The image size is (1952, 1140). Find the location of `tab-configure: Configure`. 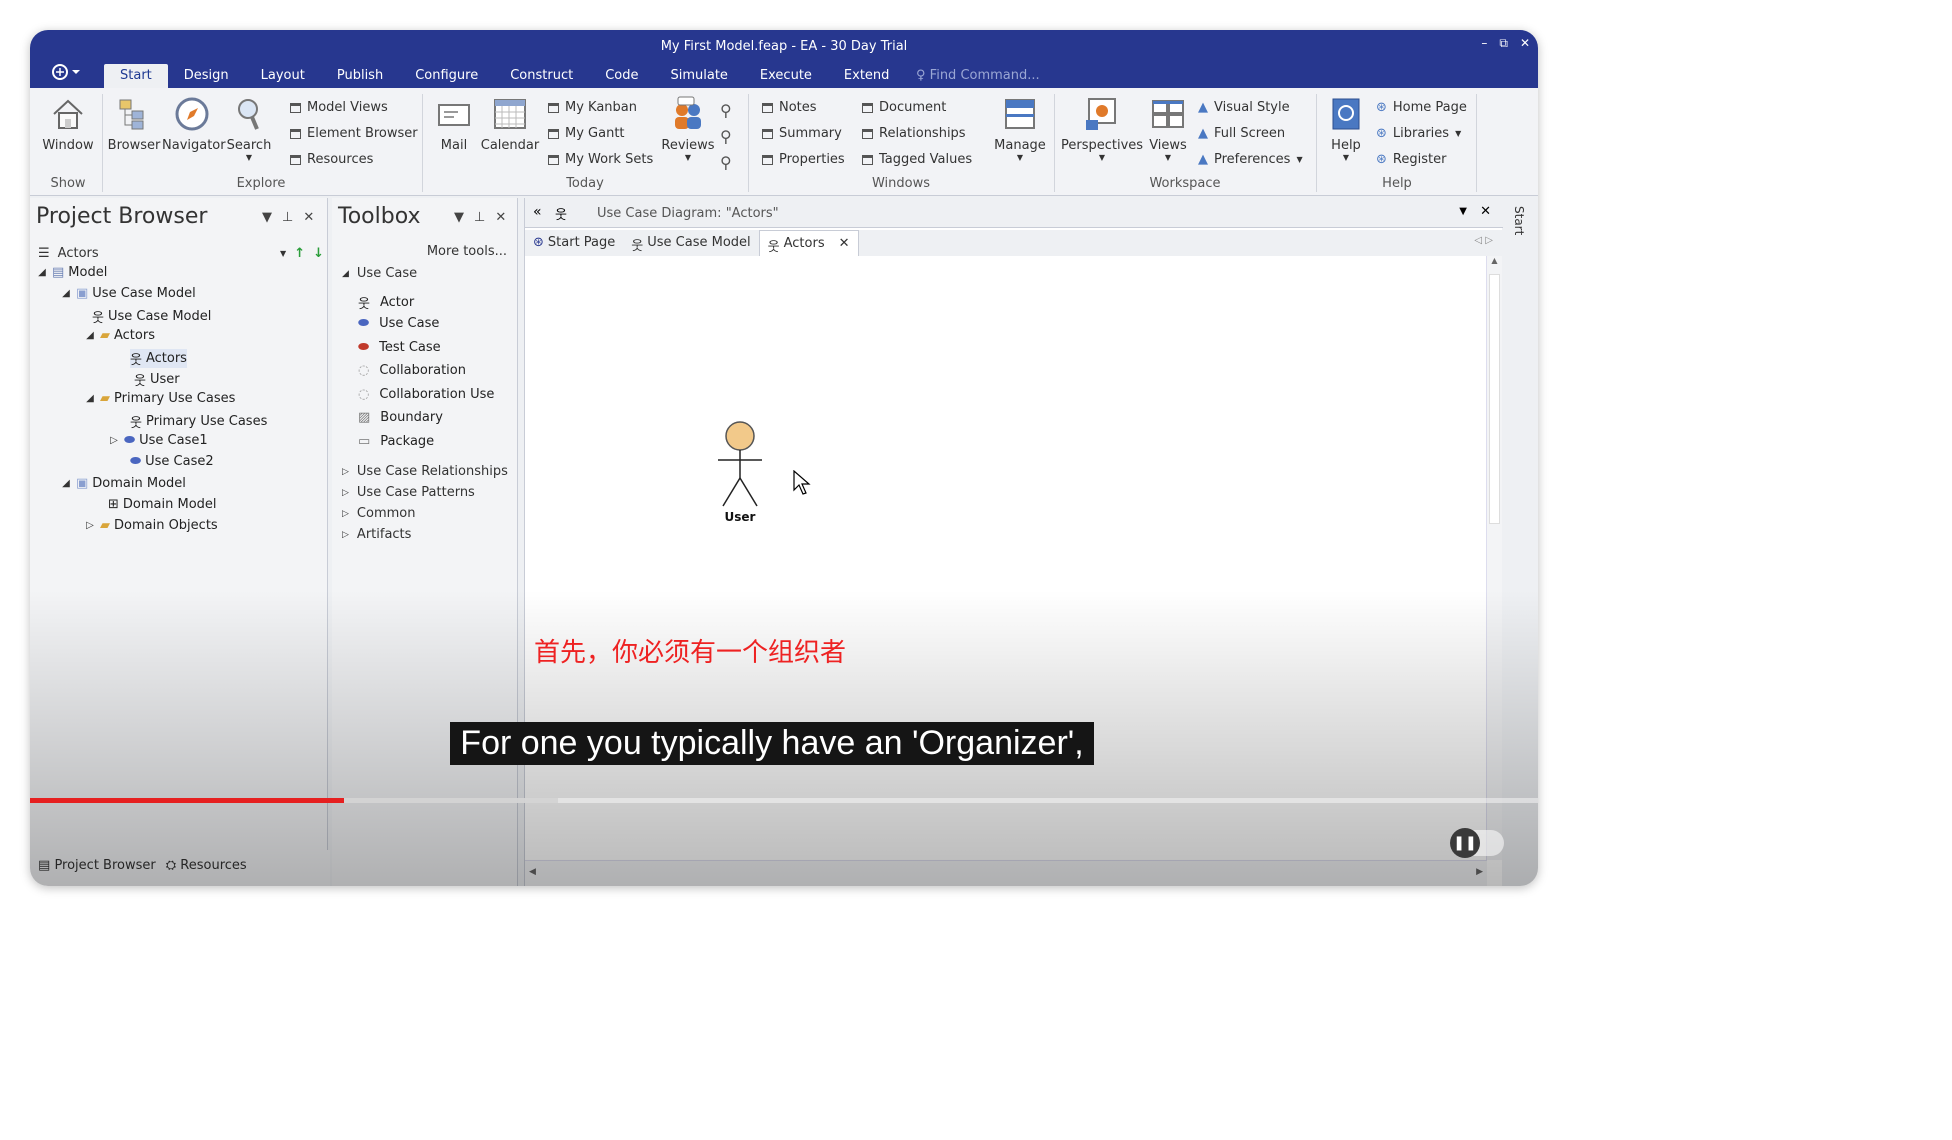

tab-configure: Configure is located at coordinates (446, 76).